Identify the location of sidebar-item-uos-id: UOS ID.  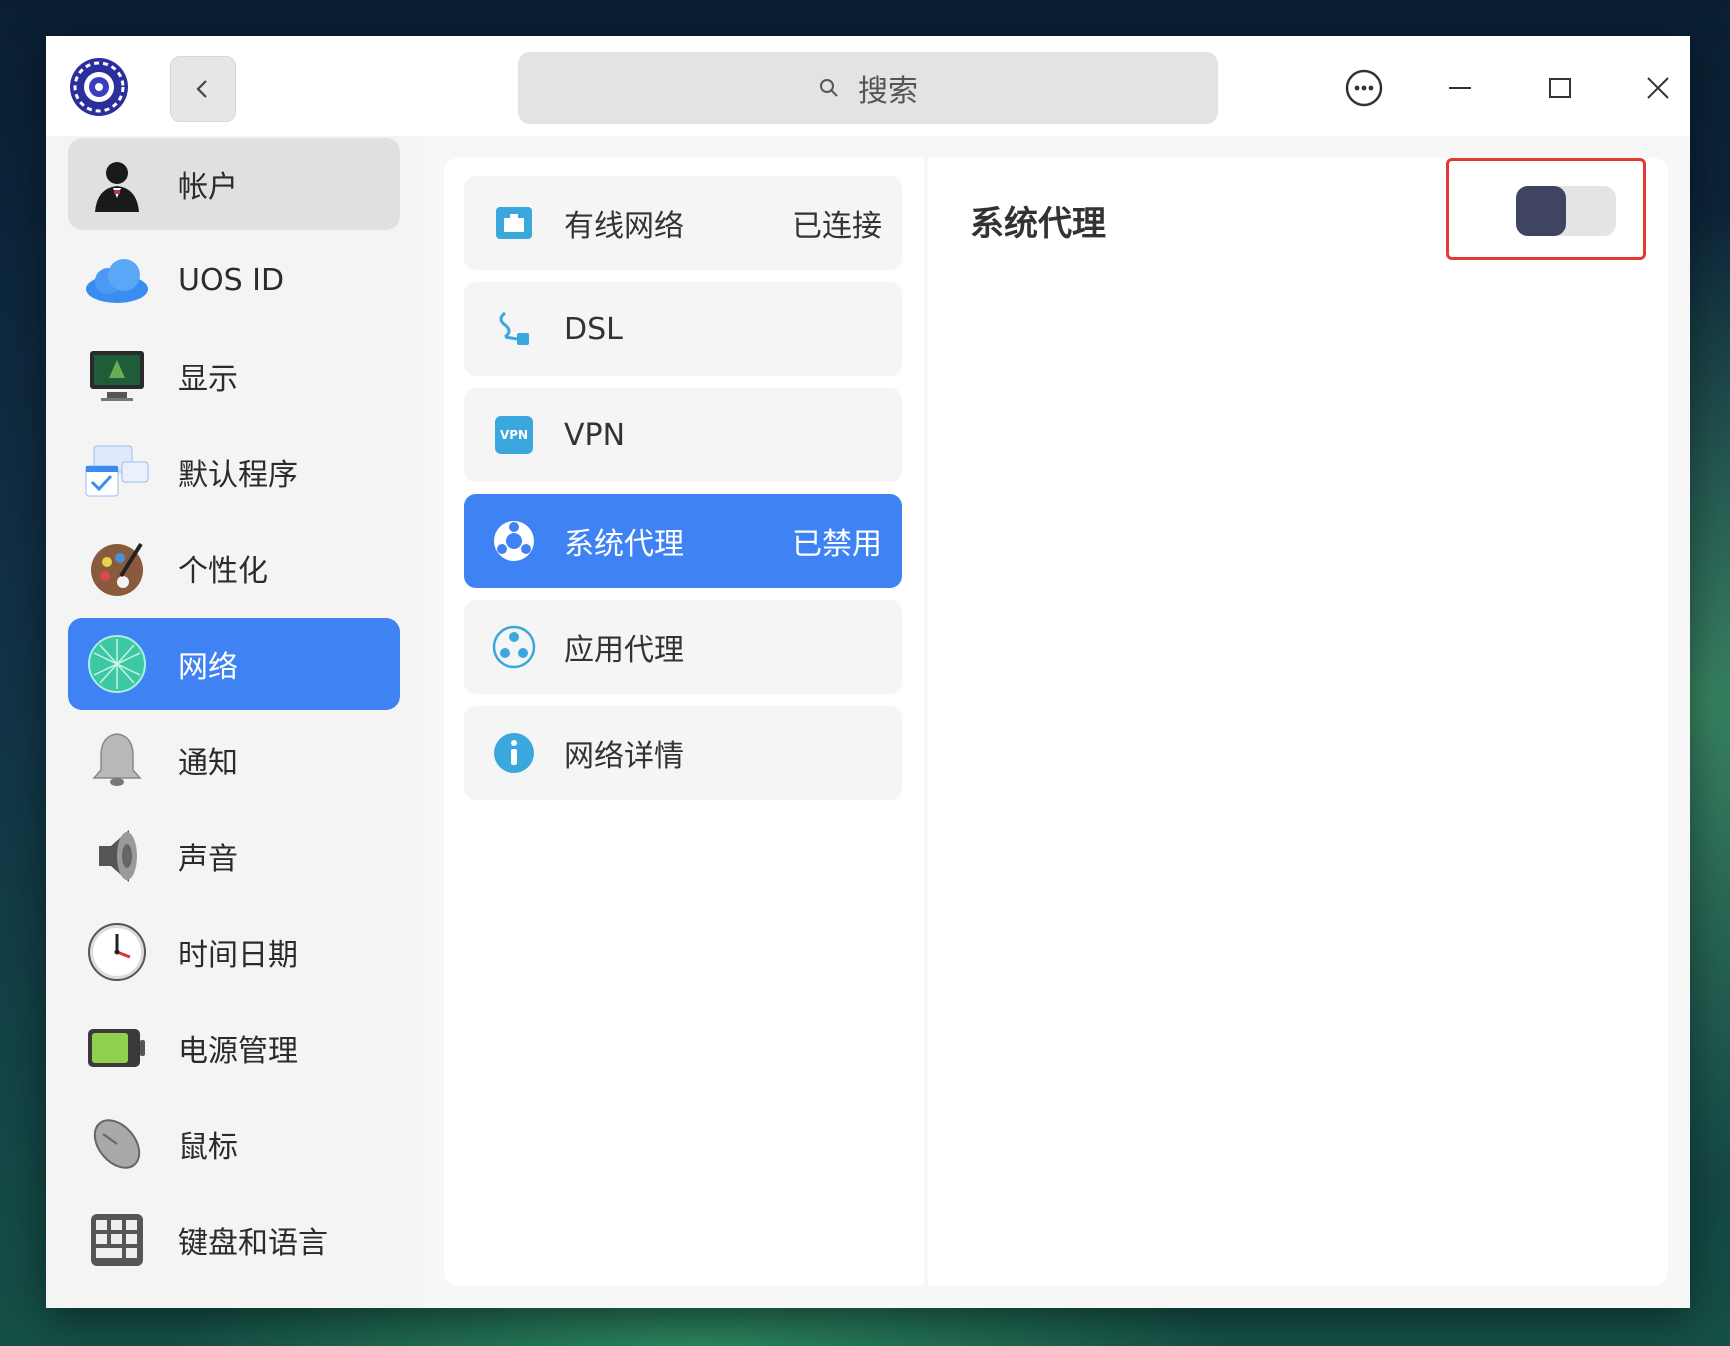
(234, 280).